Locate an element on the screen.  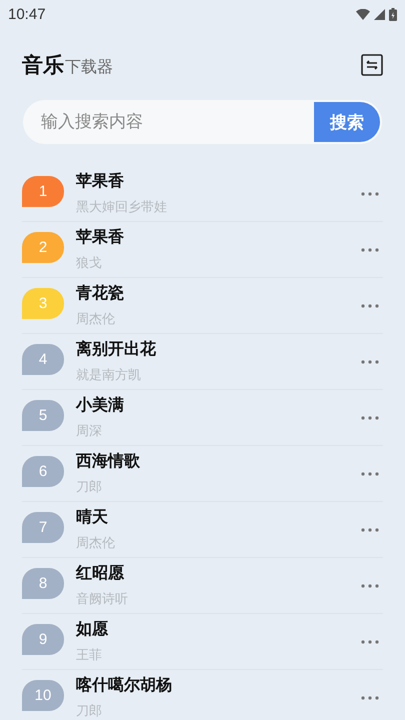
rank-badge: 2 is located at coordinates (43, 247).